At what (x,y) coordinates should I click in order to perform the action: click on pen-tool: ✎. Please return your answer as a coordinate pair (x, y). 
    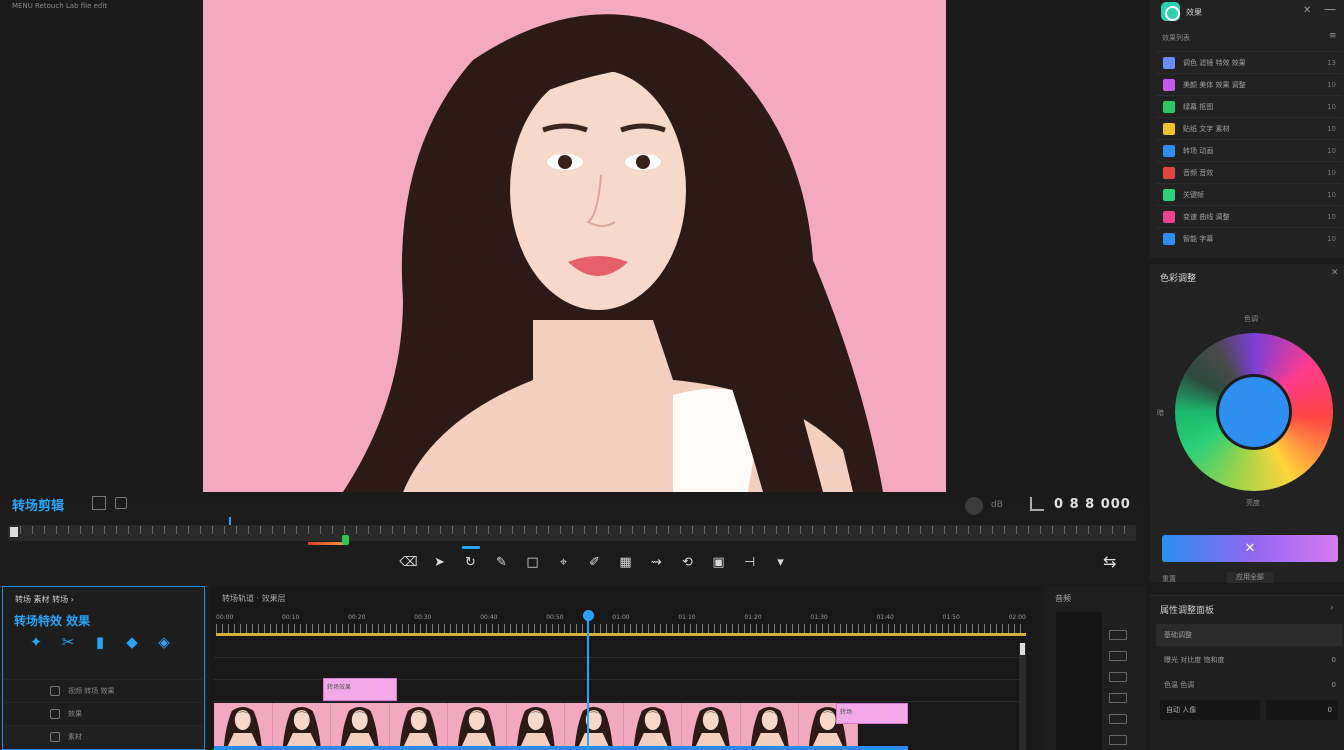
    Looking at the image, I should click on (501, 562).